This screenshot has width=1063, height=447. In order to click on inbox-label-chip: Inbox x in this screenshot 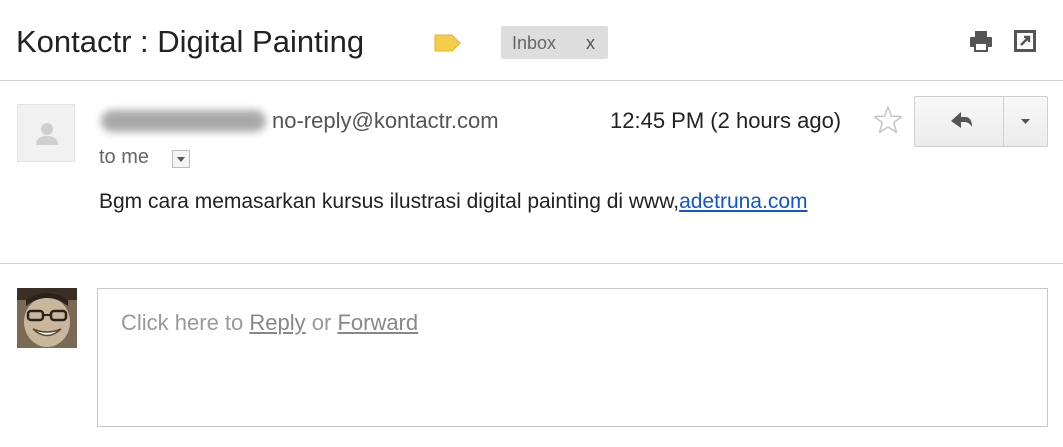, I will do `click(554, 42)`.